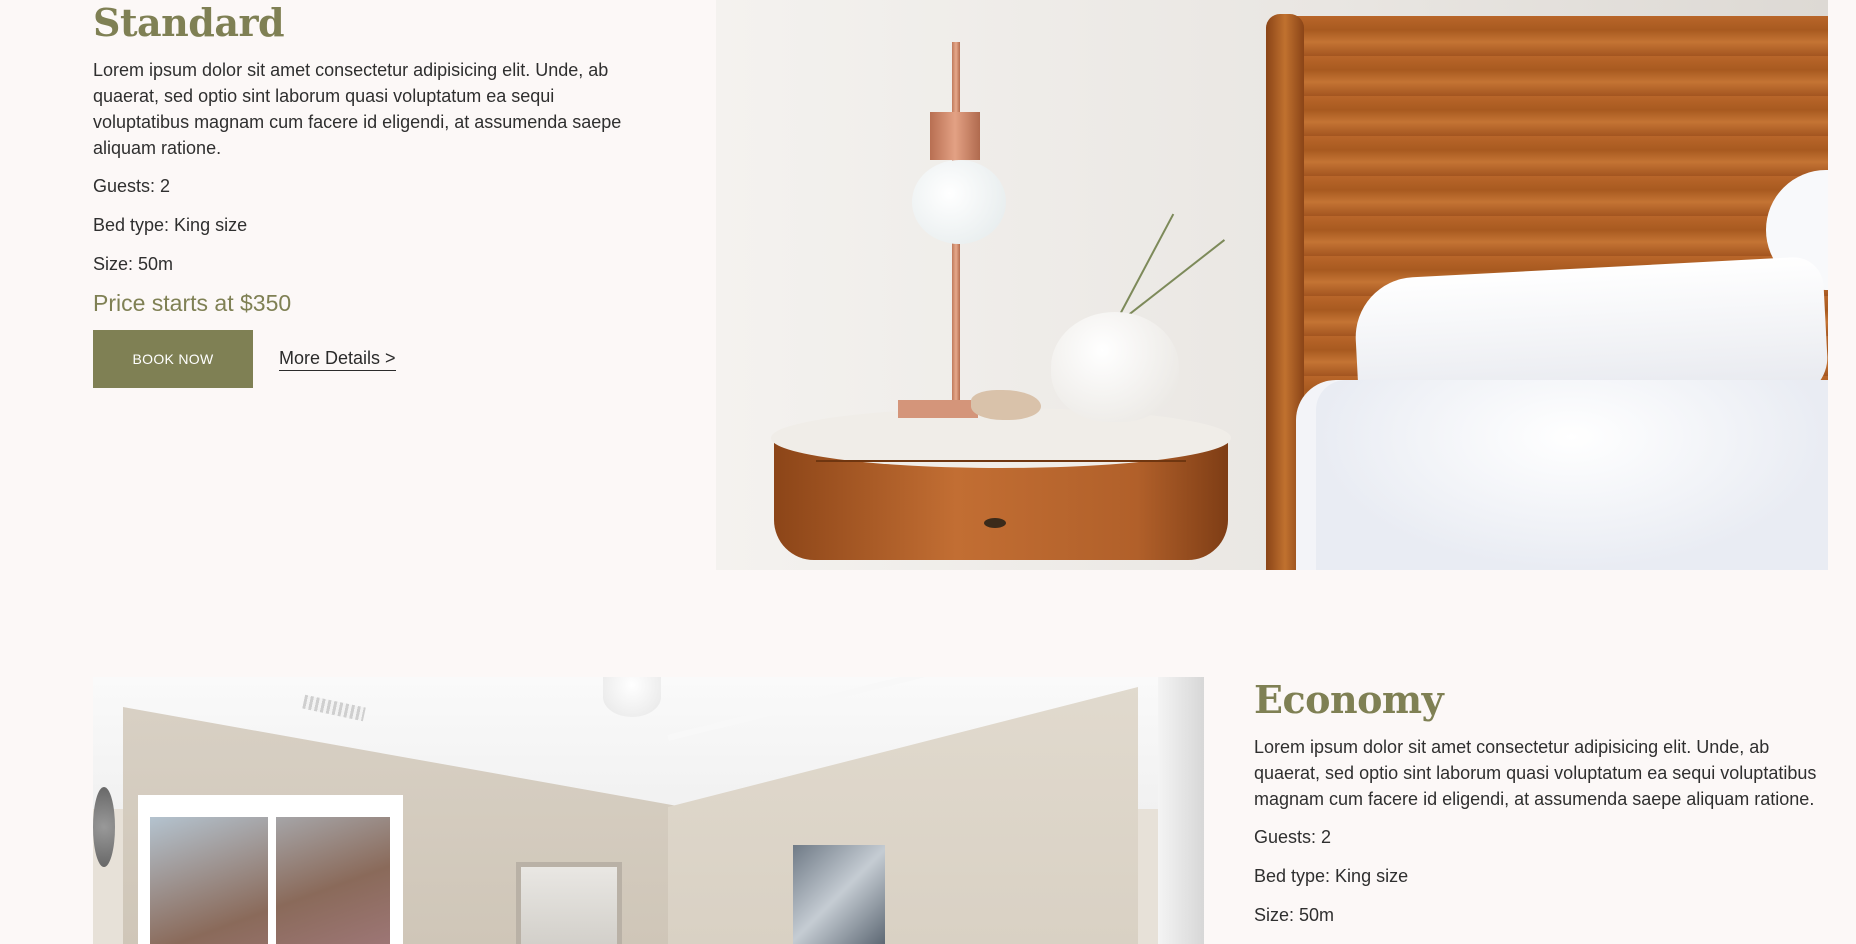 The image size is (1856, 944). What do you see at coordinates (1349, 699) in the screenshot?
I see `room-title: Economy` at bounding box center [1349, 699].